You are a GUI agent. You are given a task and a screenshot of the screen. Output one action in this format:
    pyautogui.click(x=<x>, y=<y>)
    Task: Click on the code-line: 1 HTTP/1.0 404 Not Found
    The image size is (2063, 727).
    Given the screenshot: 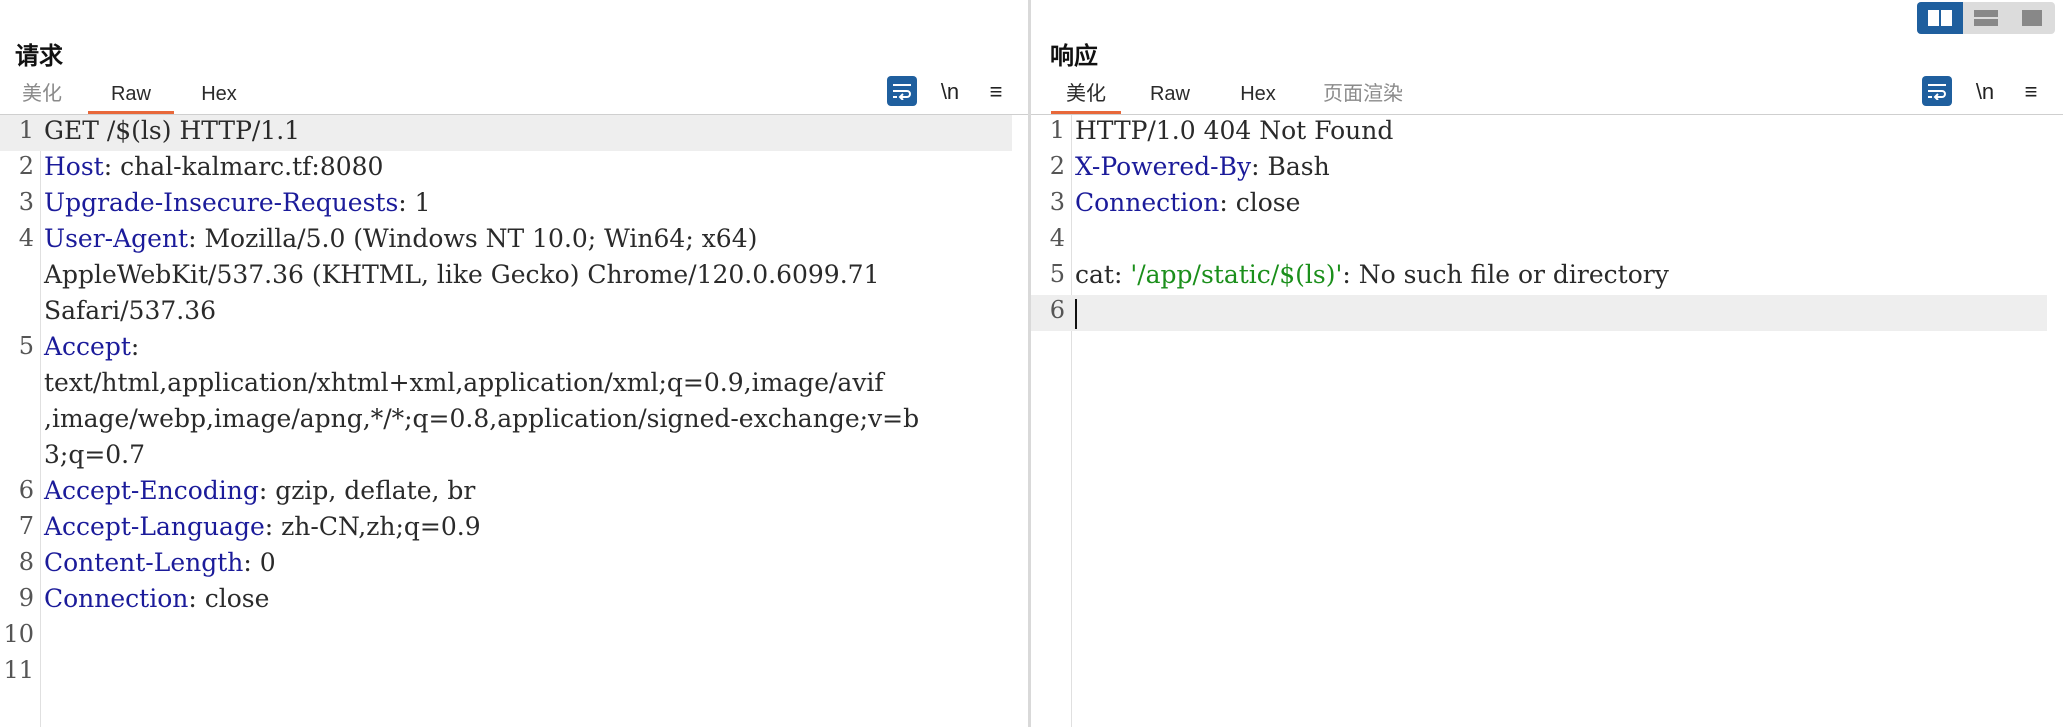 What is the action you would take?
    pyautogui.click(x=1547, y=133)
    